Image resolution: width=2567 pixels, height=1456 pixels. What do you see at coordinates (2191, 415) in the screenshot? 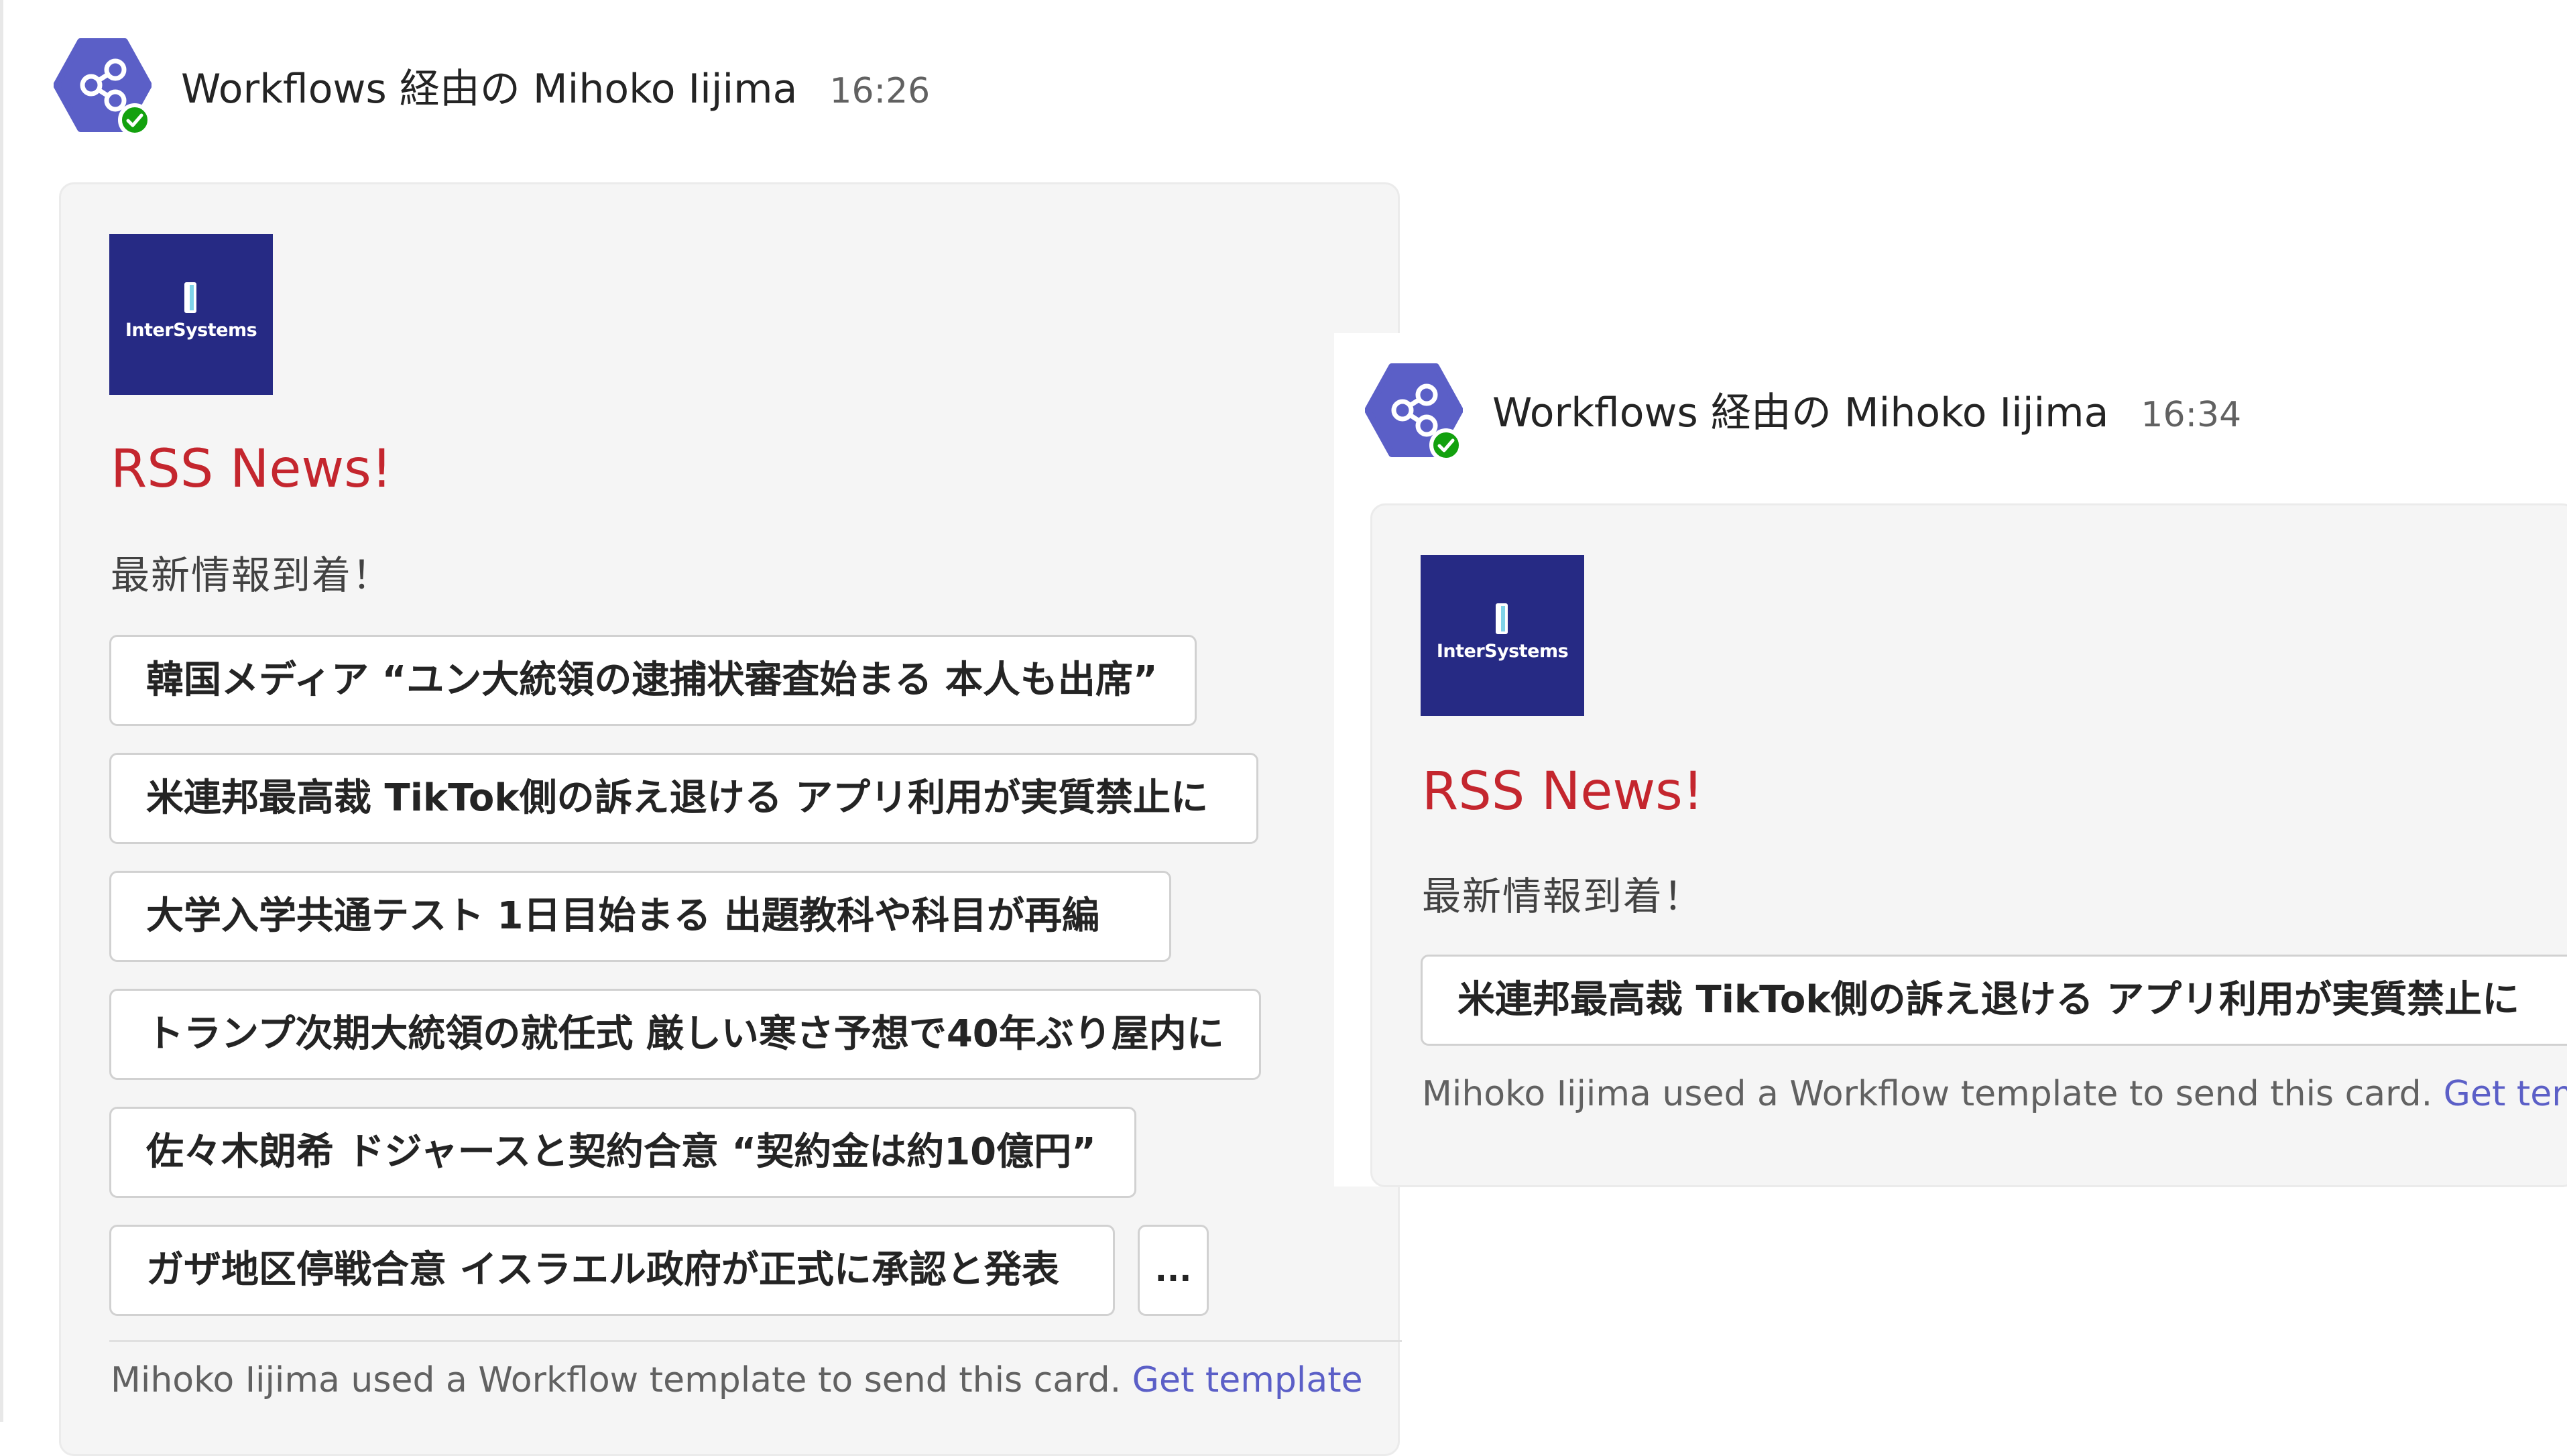
I see `message-timestamp: 16:34` at bounding box center [2191, 415].